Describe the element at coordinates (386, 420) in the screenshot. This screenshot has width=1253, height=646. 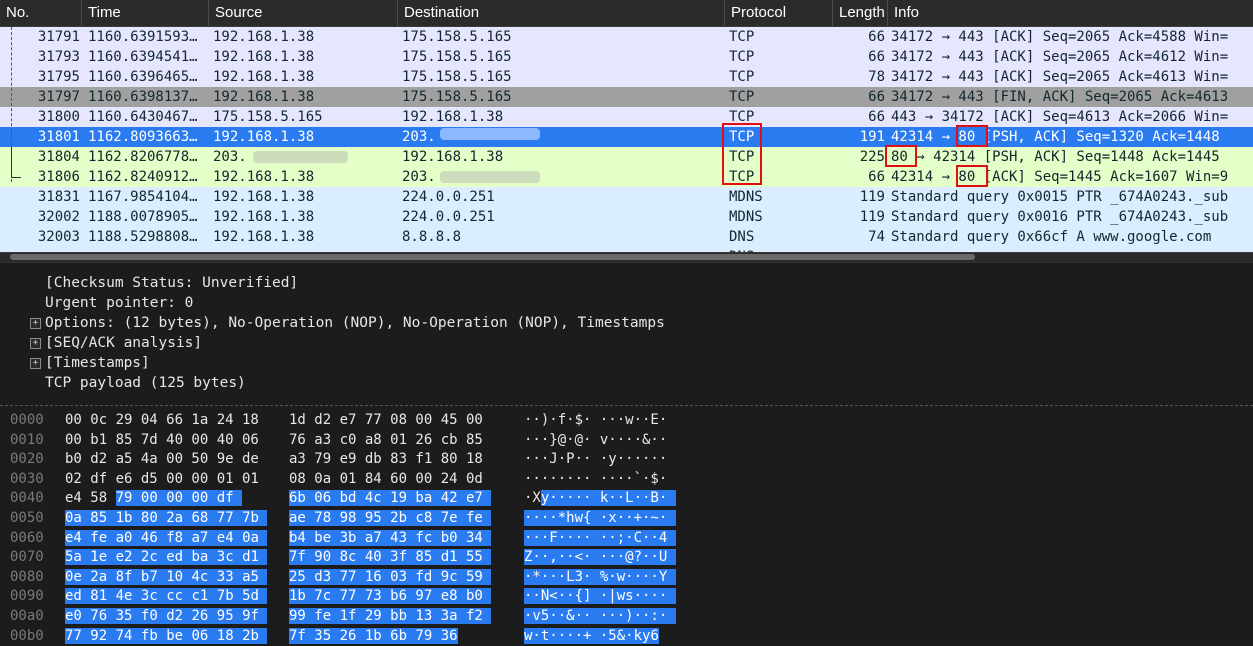
I see `hex-bytes-right: 1d d2 e7 77 08 00 45 00` at that location.